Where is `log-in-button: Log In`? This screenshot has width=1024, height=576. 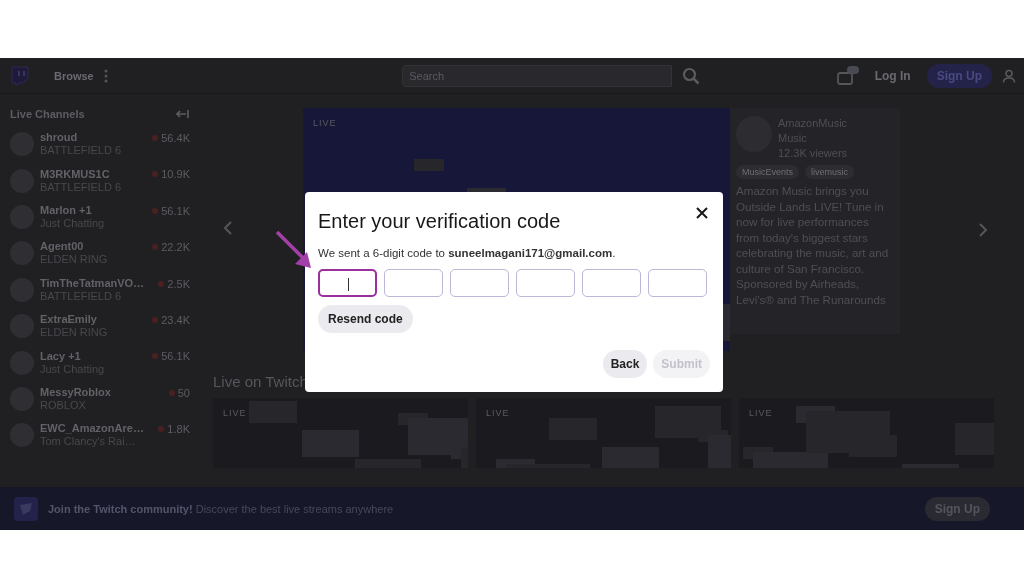 log-in-button: Log In is located at coordinates (892, 75).